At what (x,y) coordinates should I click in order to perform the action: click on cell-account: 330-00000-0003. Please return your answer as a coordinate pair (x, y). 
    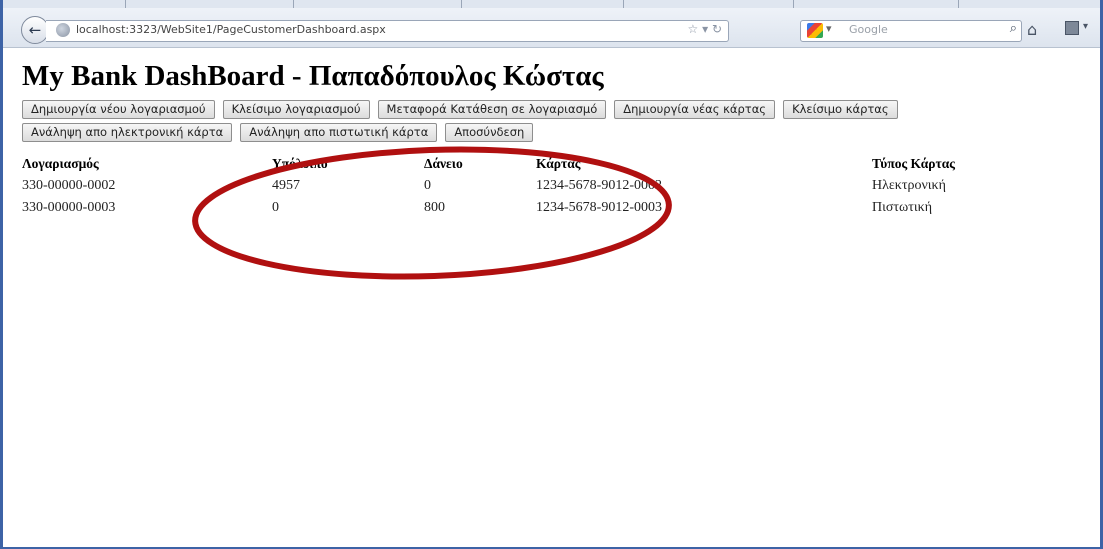
    Looking at the image, I should click on (69, 207).